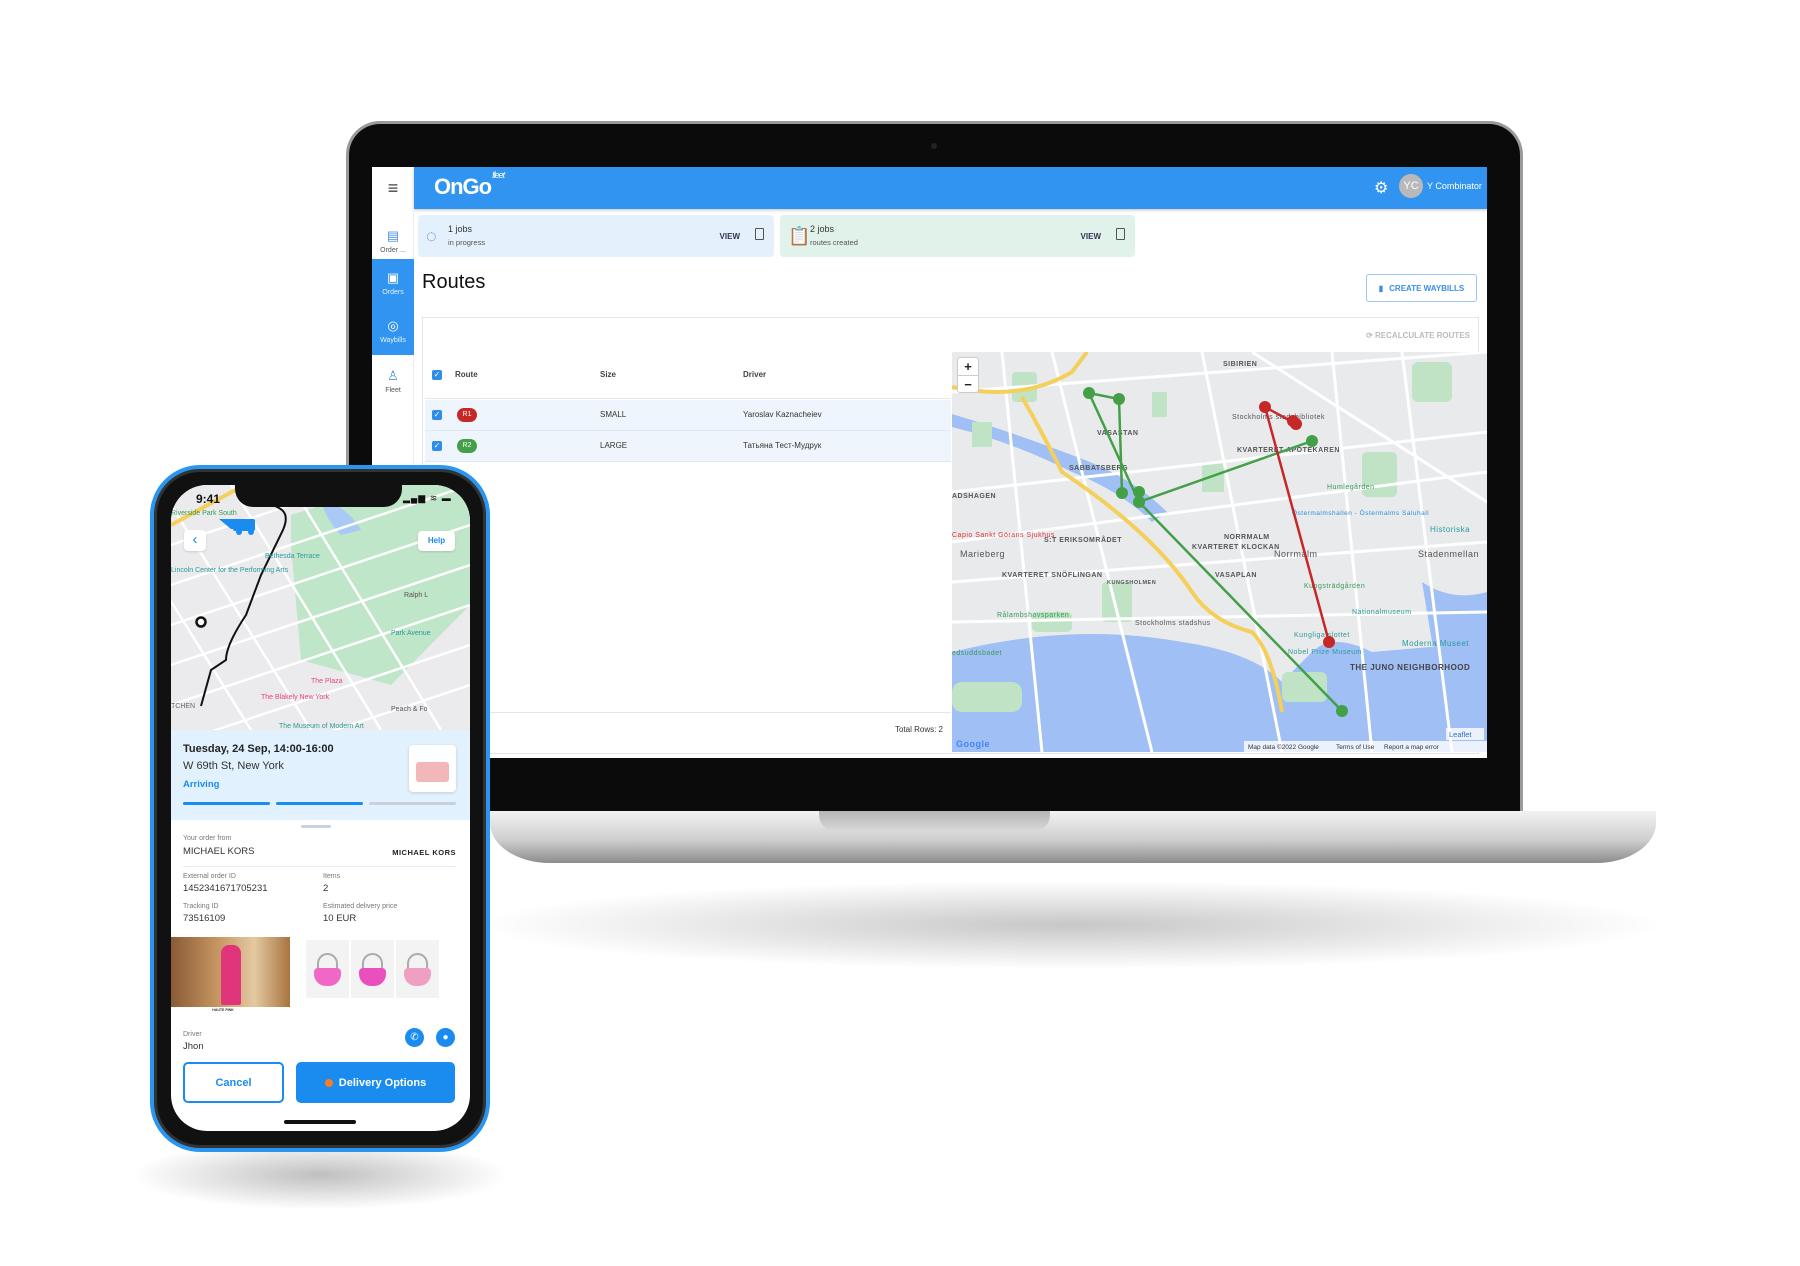  Describe the element at coordinates (412, 803) in the screenshot. I see `progress-step` at that location.